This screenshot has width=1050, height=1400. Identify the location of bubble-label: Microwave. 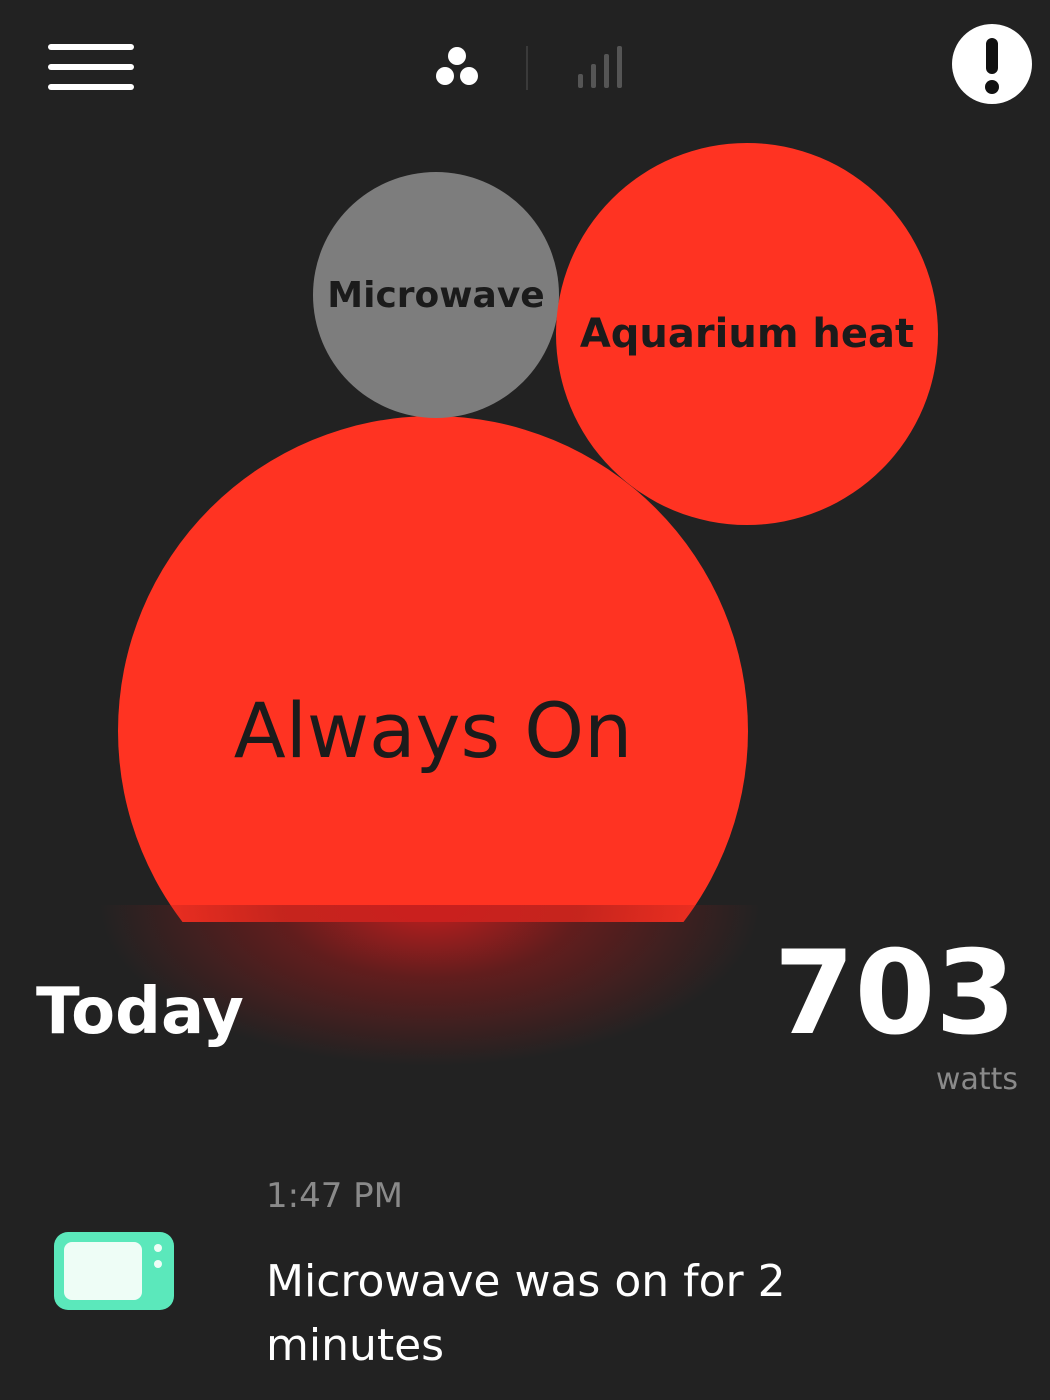
(436, 295).